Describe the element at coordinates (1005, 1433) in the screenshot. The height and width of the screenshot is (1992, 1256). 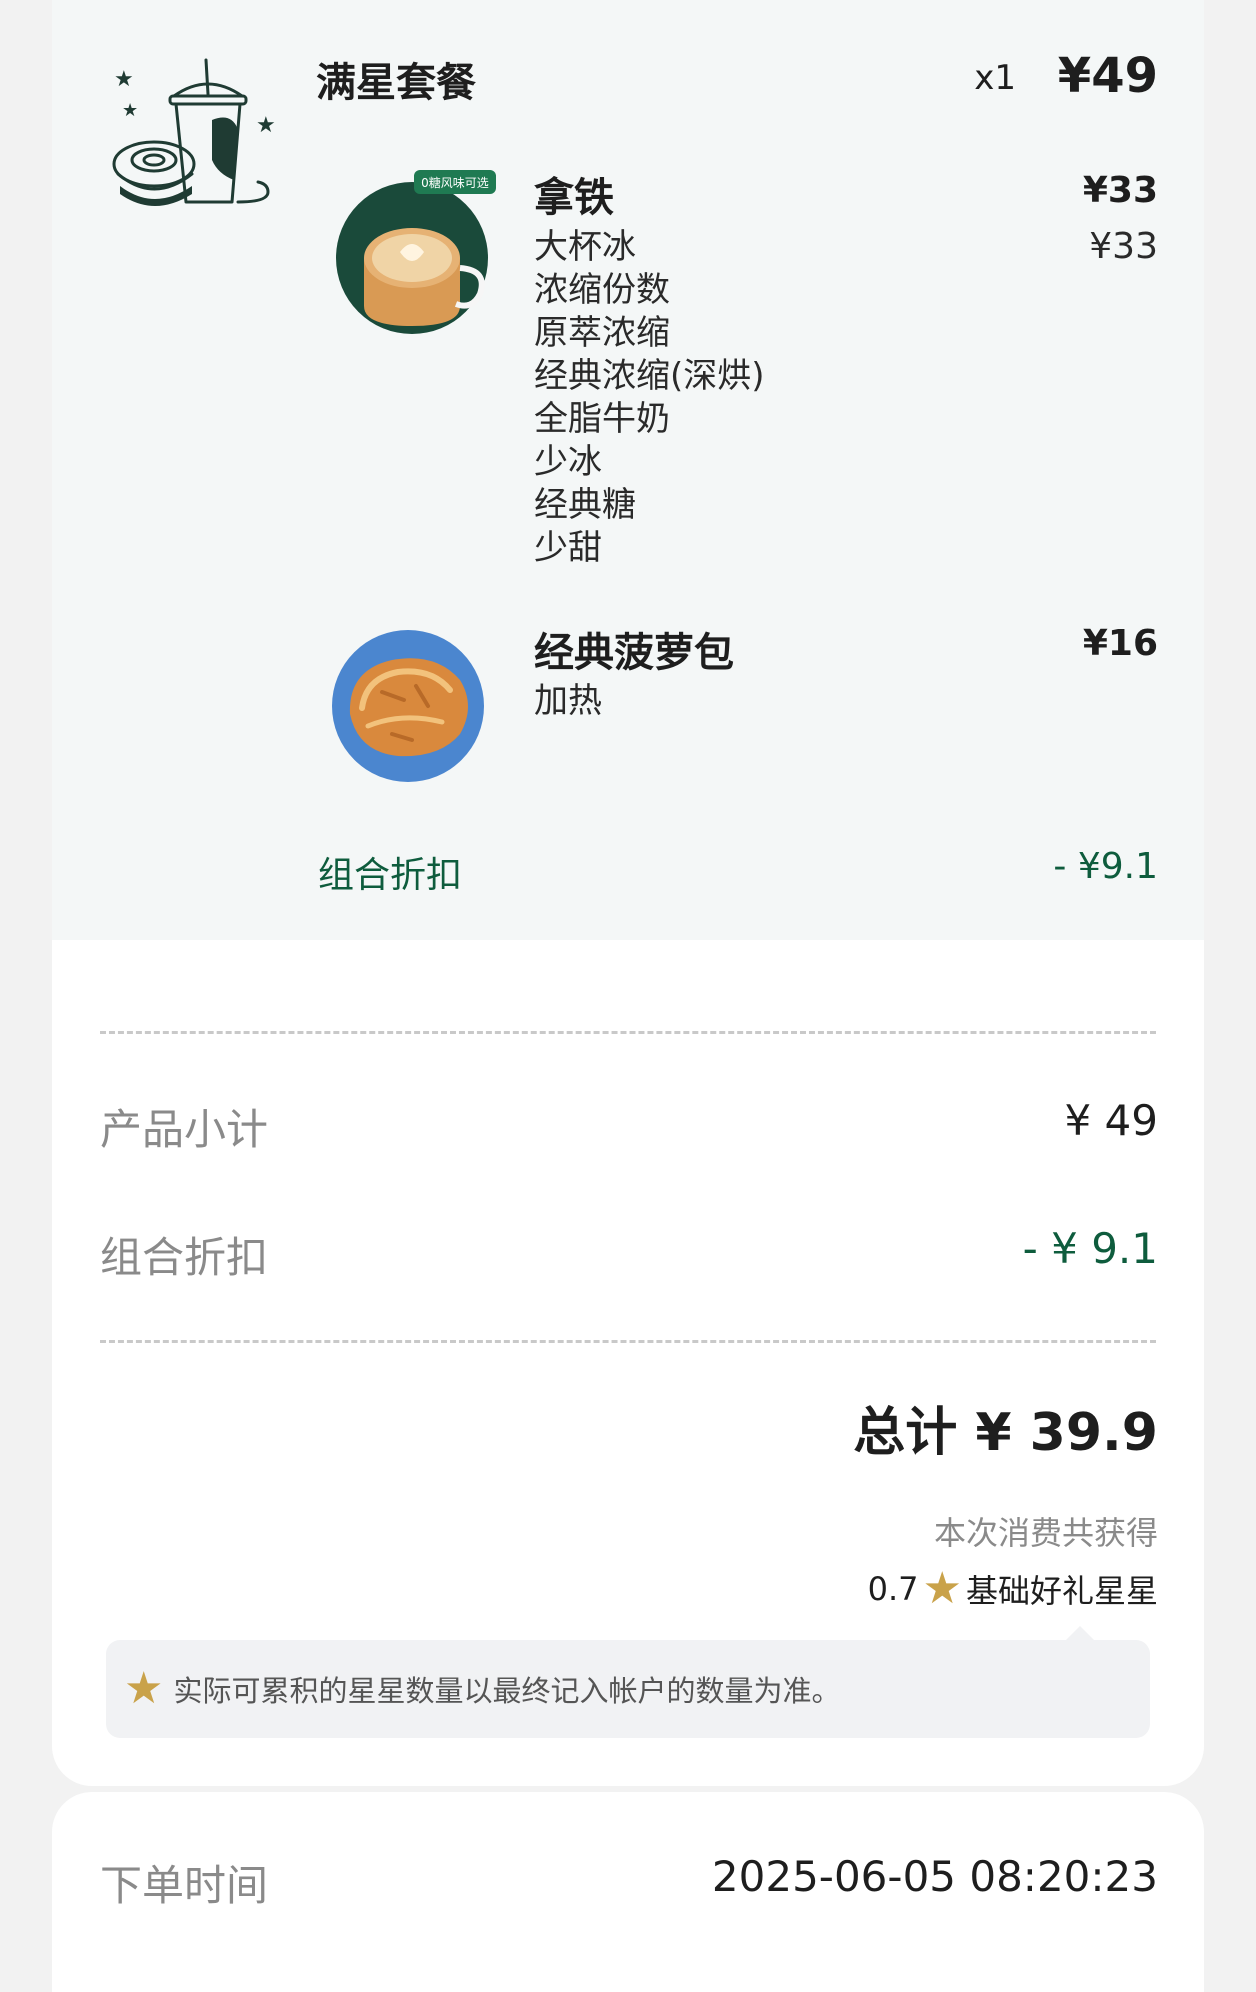
I see `order-total: 总计 ¥ 39.9` at that location.